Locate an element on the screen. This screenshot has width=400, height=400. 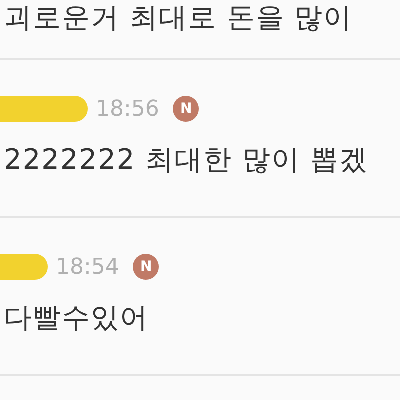
comment-text: 괴로운거 최대로 돈을 많이 is located at coordinates (178, 18).